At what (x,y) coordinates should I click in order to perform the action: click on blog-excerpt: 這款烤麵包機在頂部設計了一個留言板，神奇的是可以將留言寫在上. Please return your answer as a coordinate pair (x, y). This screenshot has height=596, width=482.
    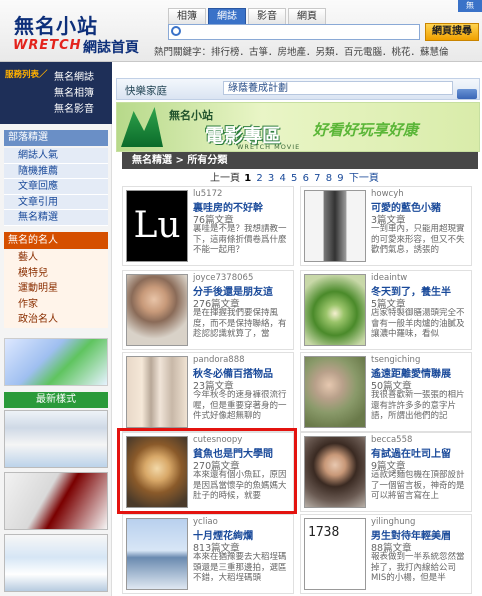
    Looking at the image, I should click on (418, 485).